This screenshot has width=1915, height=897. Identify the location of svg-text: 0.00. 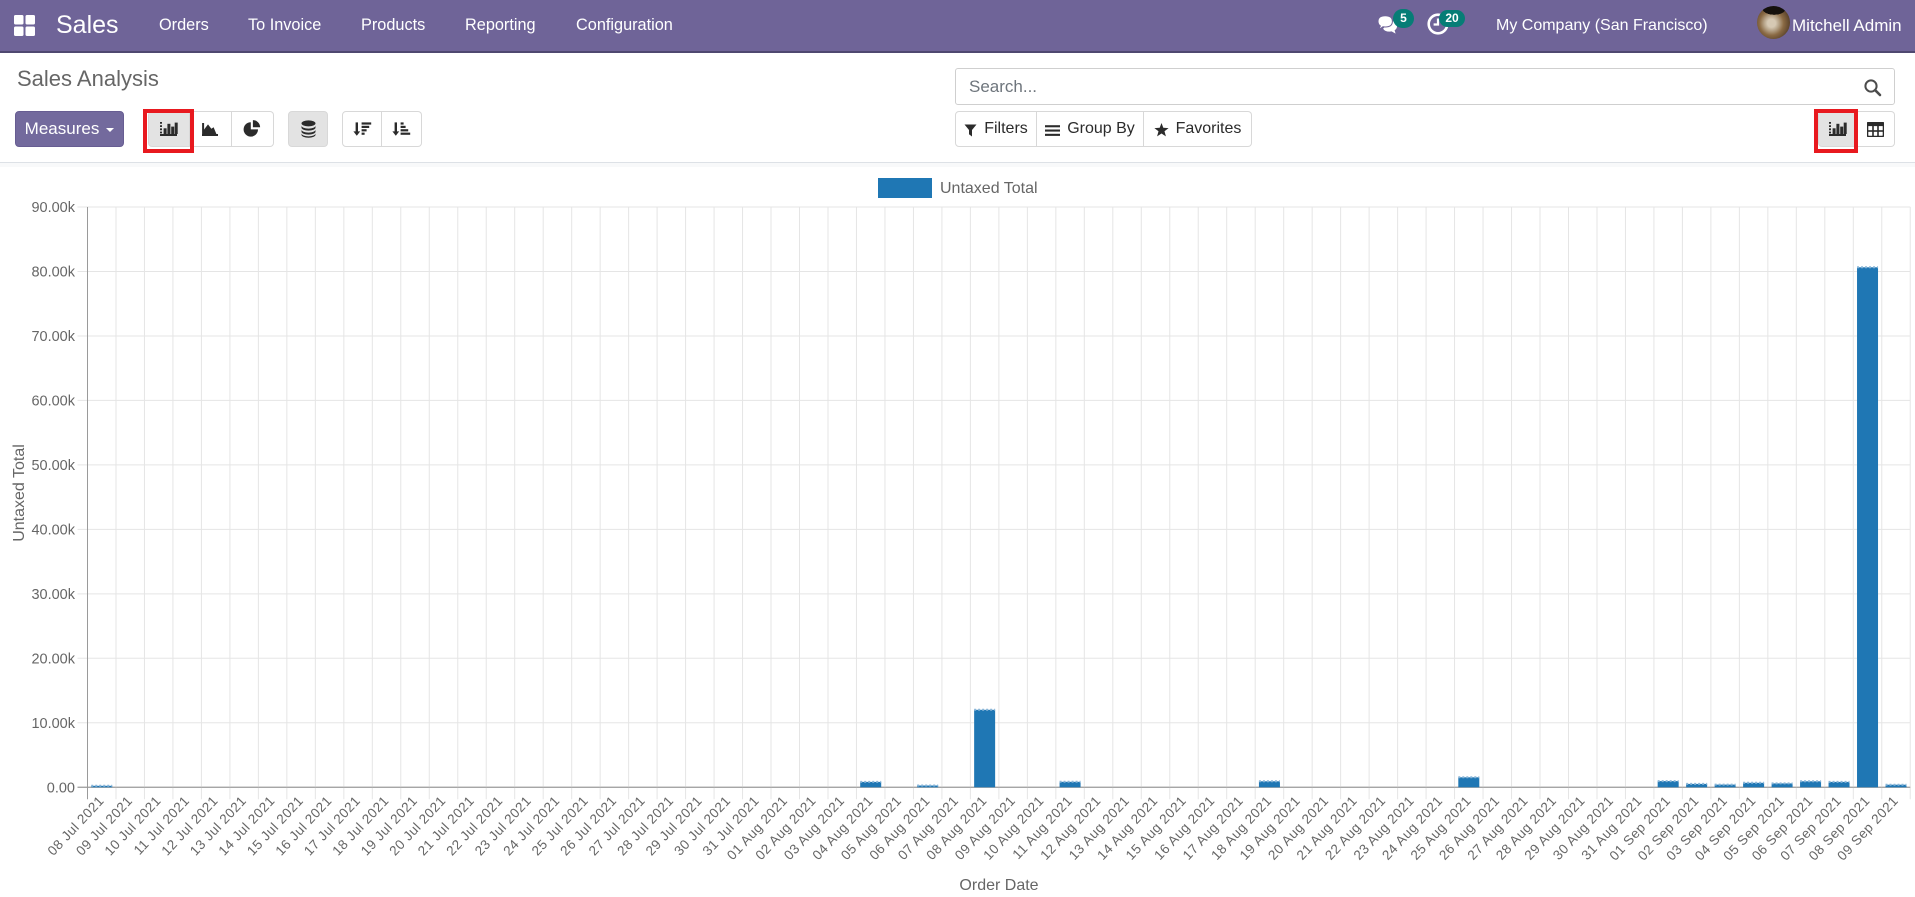
(61, 788).